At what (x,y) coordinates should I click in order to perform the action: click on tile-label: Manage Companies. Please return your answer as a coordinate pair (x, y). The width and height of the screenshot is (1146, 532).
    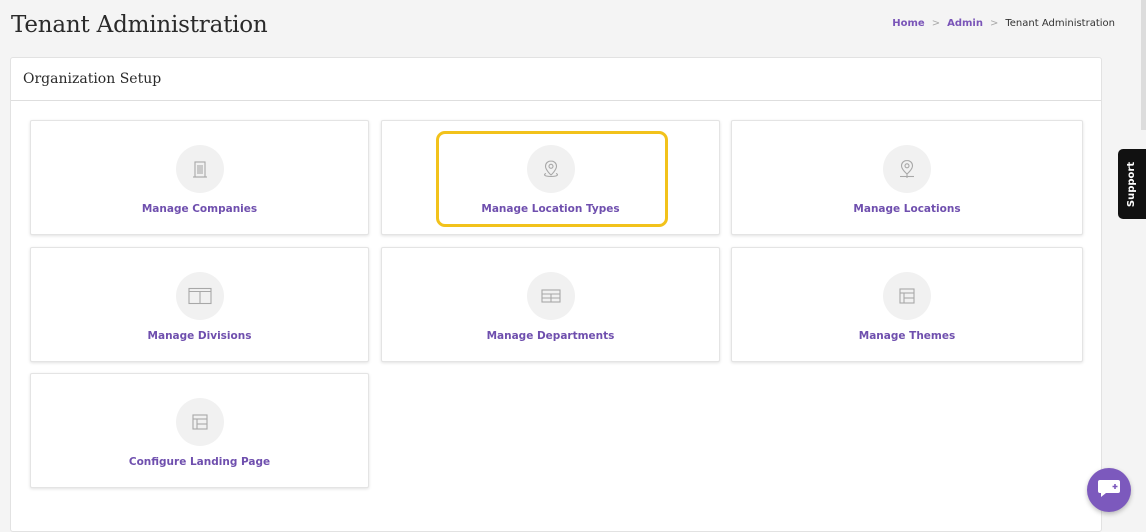
    Looking at the image, I should click on (199, 209).